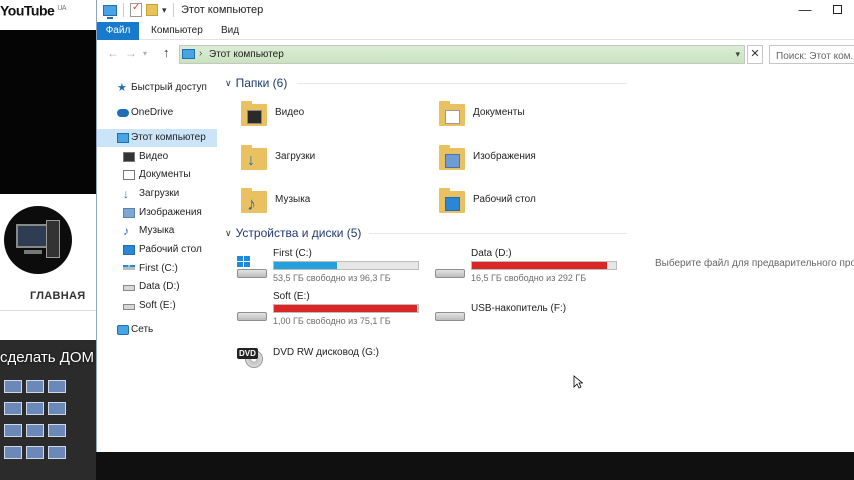 The height and width of the screenshot is (480, 854). I want to click on sidebar-item-this-pc: Этот компьютер, so click(157, 138).